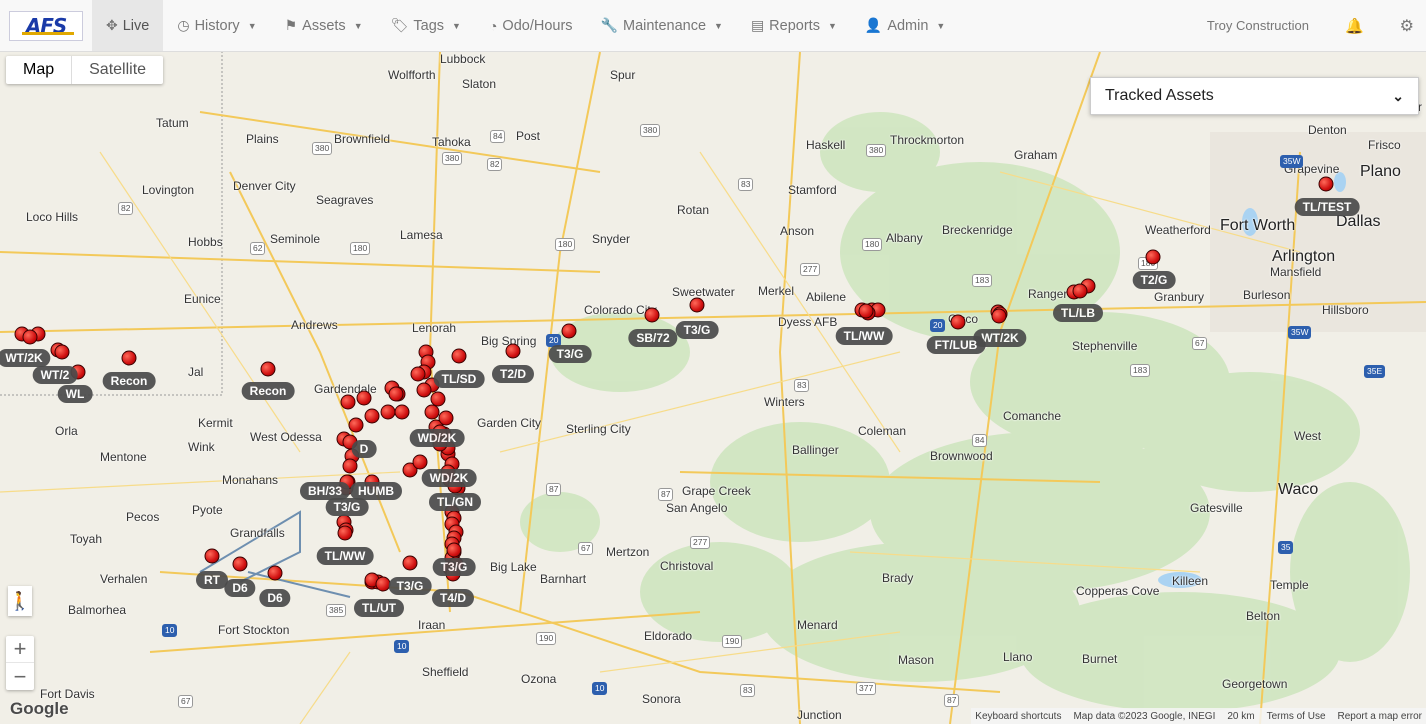 This screenshot has height=724, width=1426. I want to click on logo-badge: AFS, so click(46, 26).